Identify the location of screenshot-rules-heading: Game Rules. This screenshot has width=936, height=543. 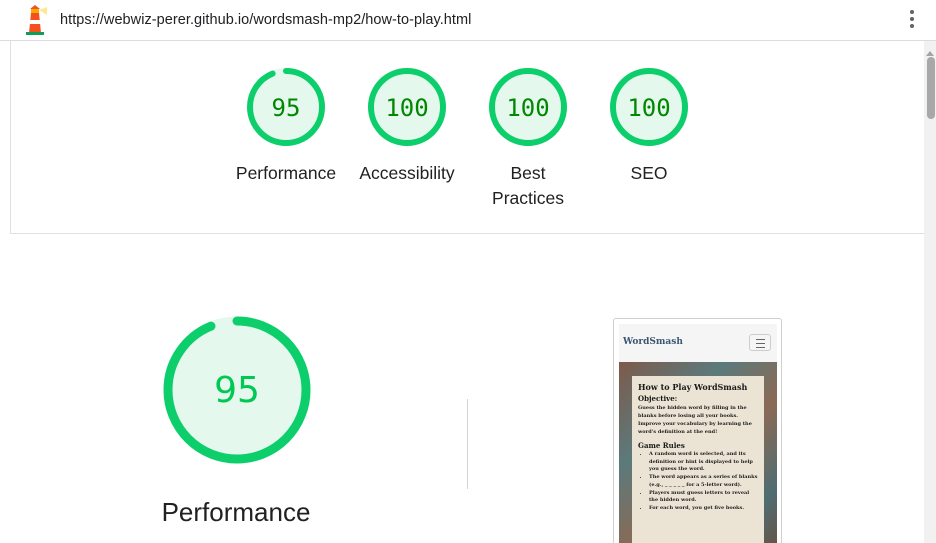
(661, 445).